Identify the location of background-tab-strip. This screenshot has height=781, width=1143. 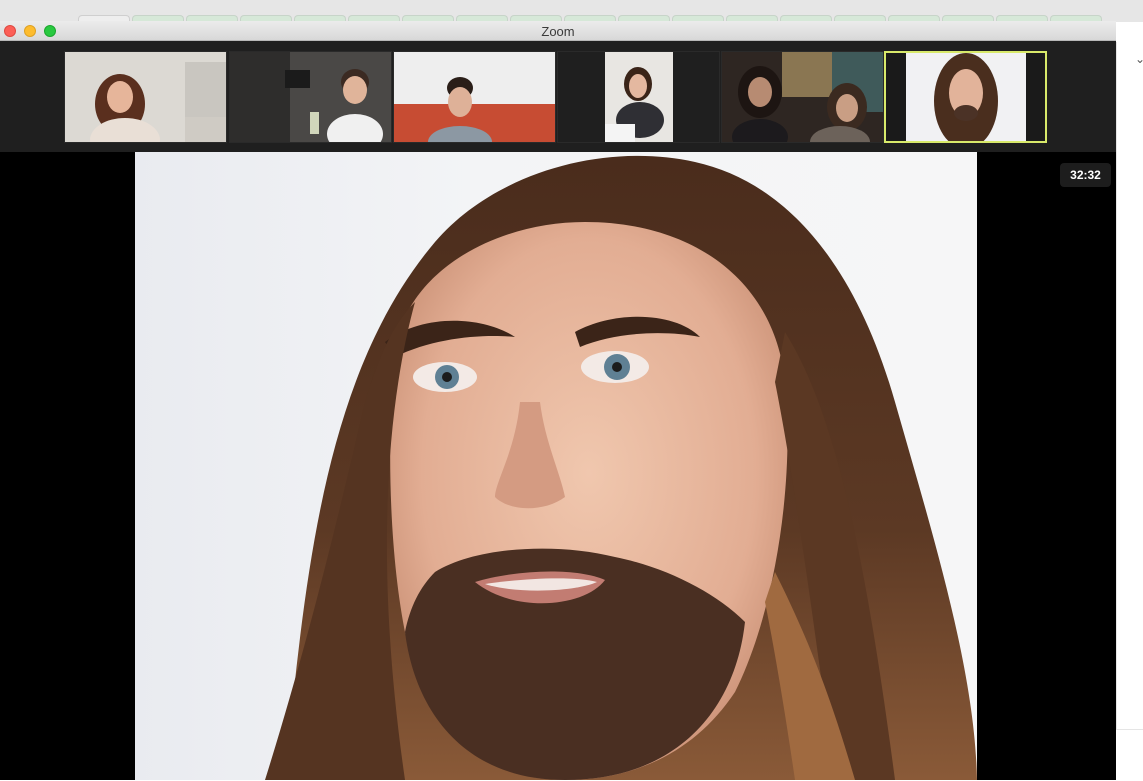
(571, 12).